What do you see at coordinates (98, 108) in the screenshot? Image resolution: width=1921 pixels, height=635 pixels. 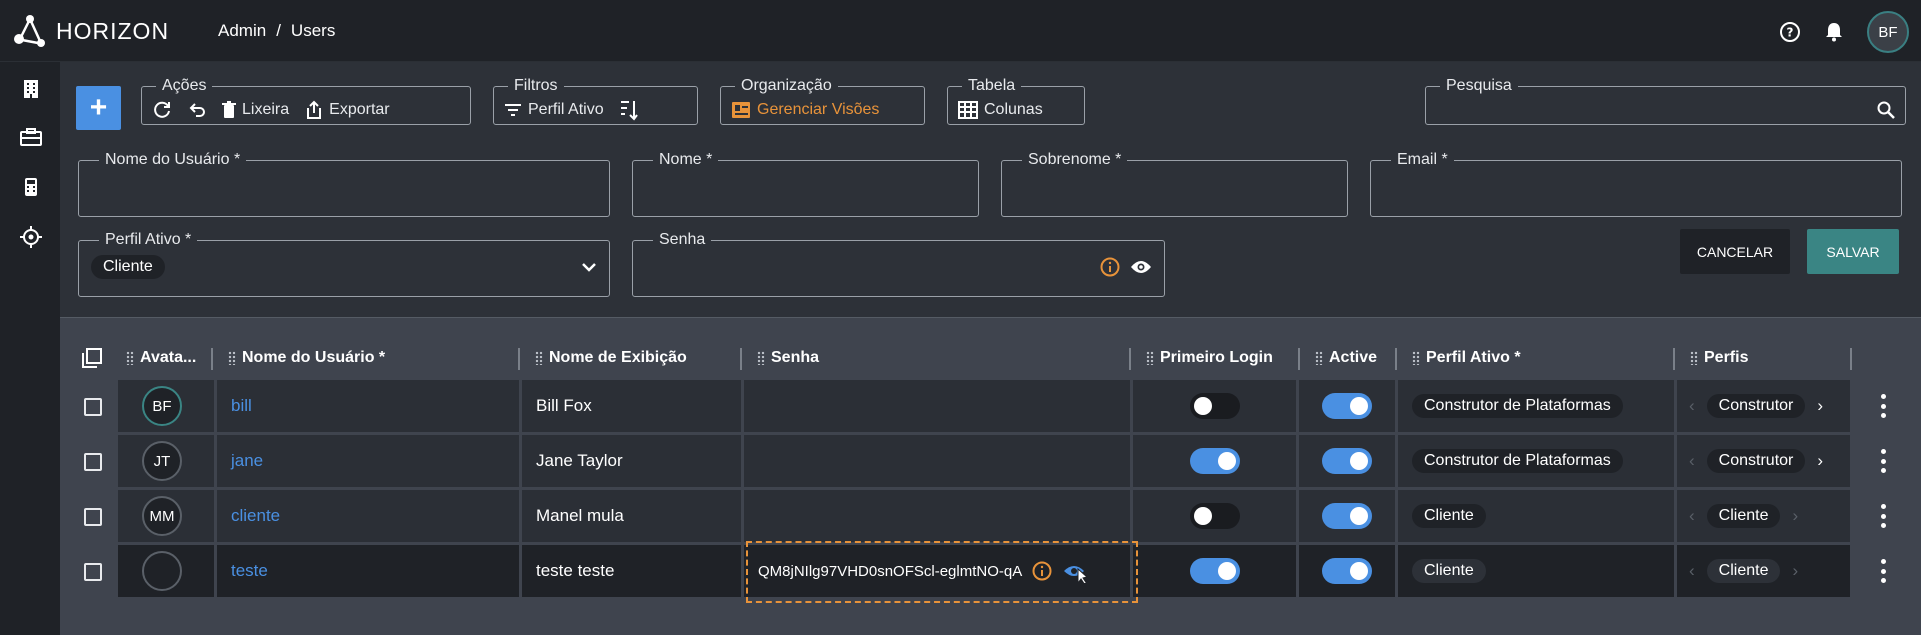 I see `add-button: +` at bounding box center [98, 108].